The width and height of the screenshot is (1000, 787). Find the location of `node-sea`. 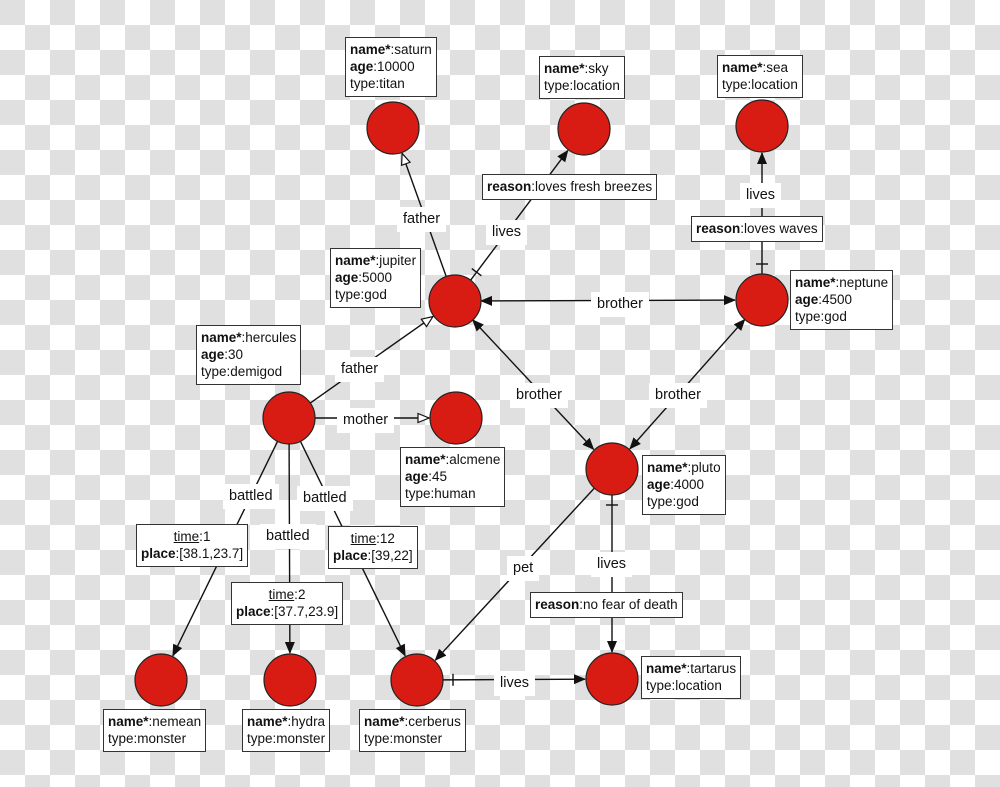

node-sea is located at coordinates (762, 126).